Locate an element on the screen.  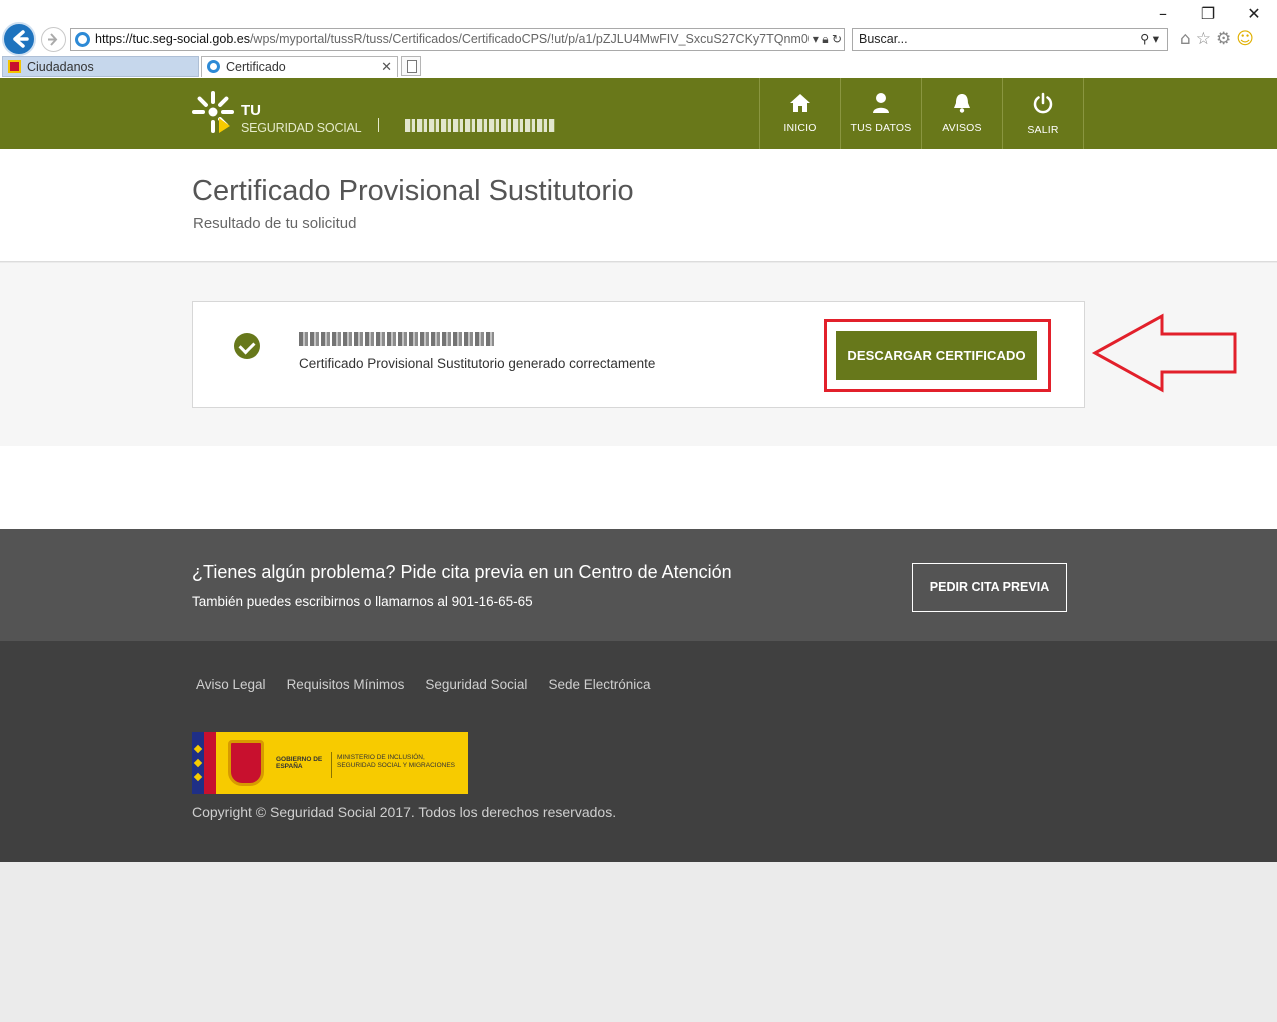
restore-icon: ❐ is located at coordinates (1208, 13).